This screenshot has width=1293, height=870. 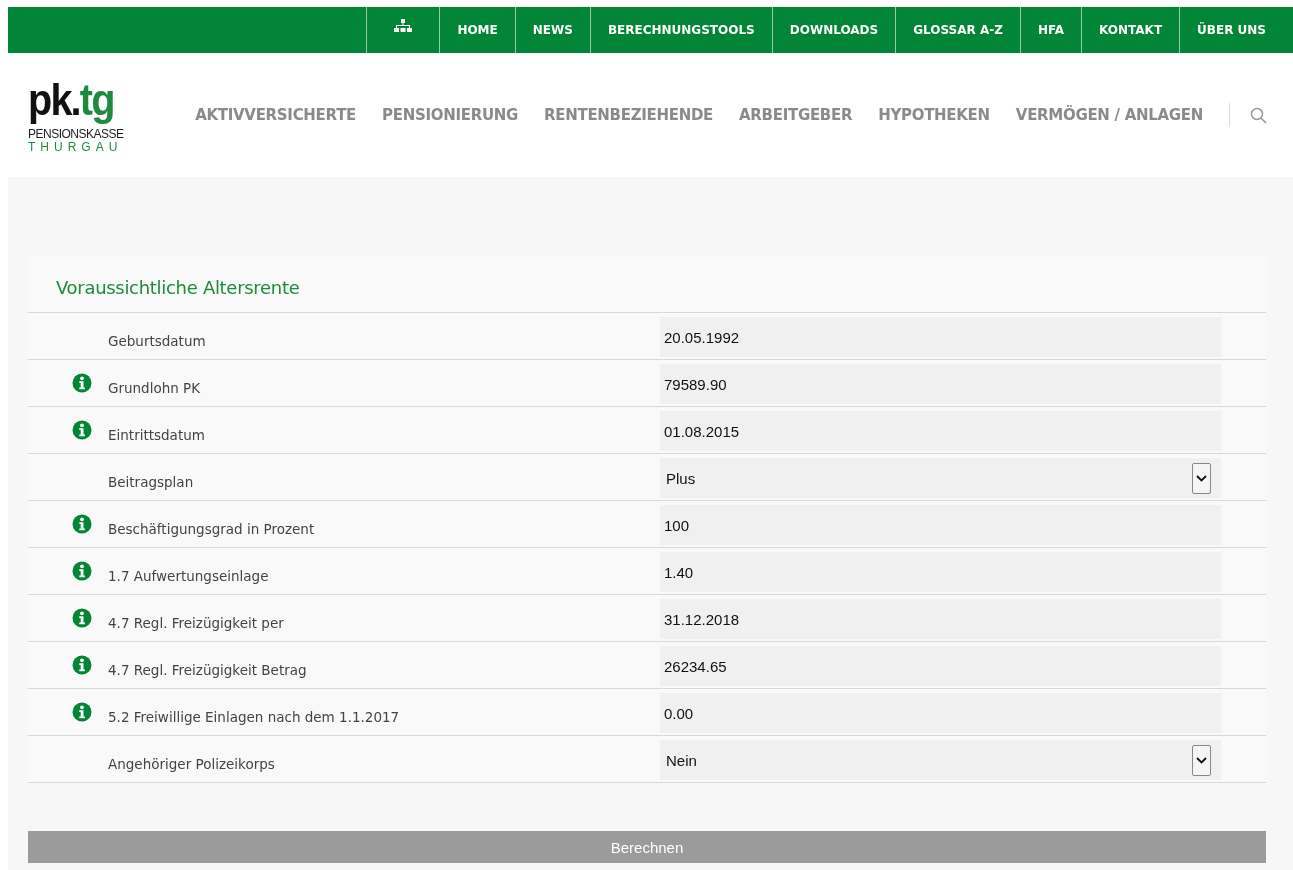 What do you see at coordinates (1231, 30) in the screenshot?
I see `top-nav-link: ÜBER UNS` at bounding box center [1231, 30].